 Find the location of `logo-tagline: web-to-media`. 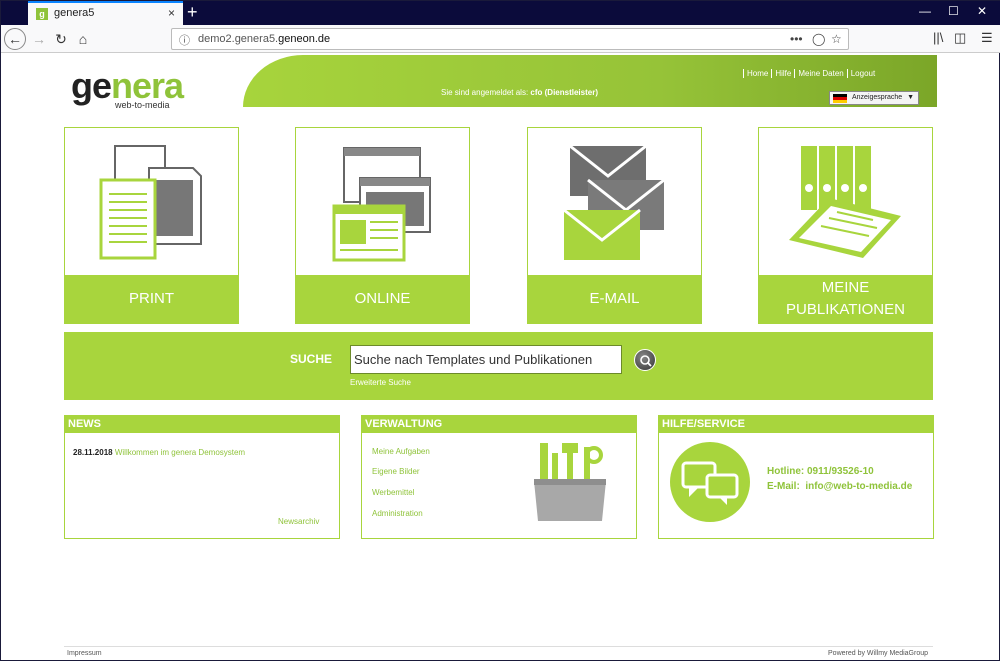

logo-tagline: web-to-media is located at coordinates (142, 105).